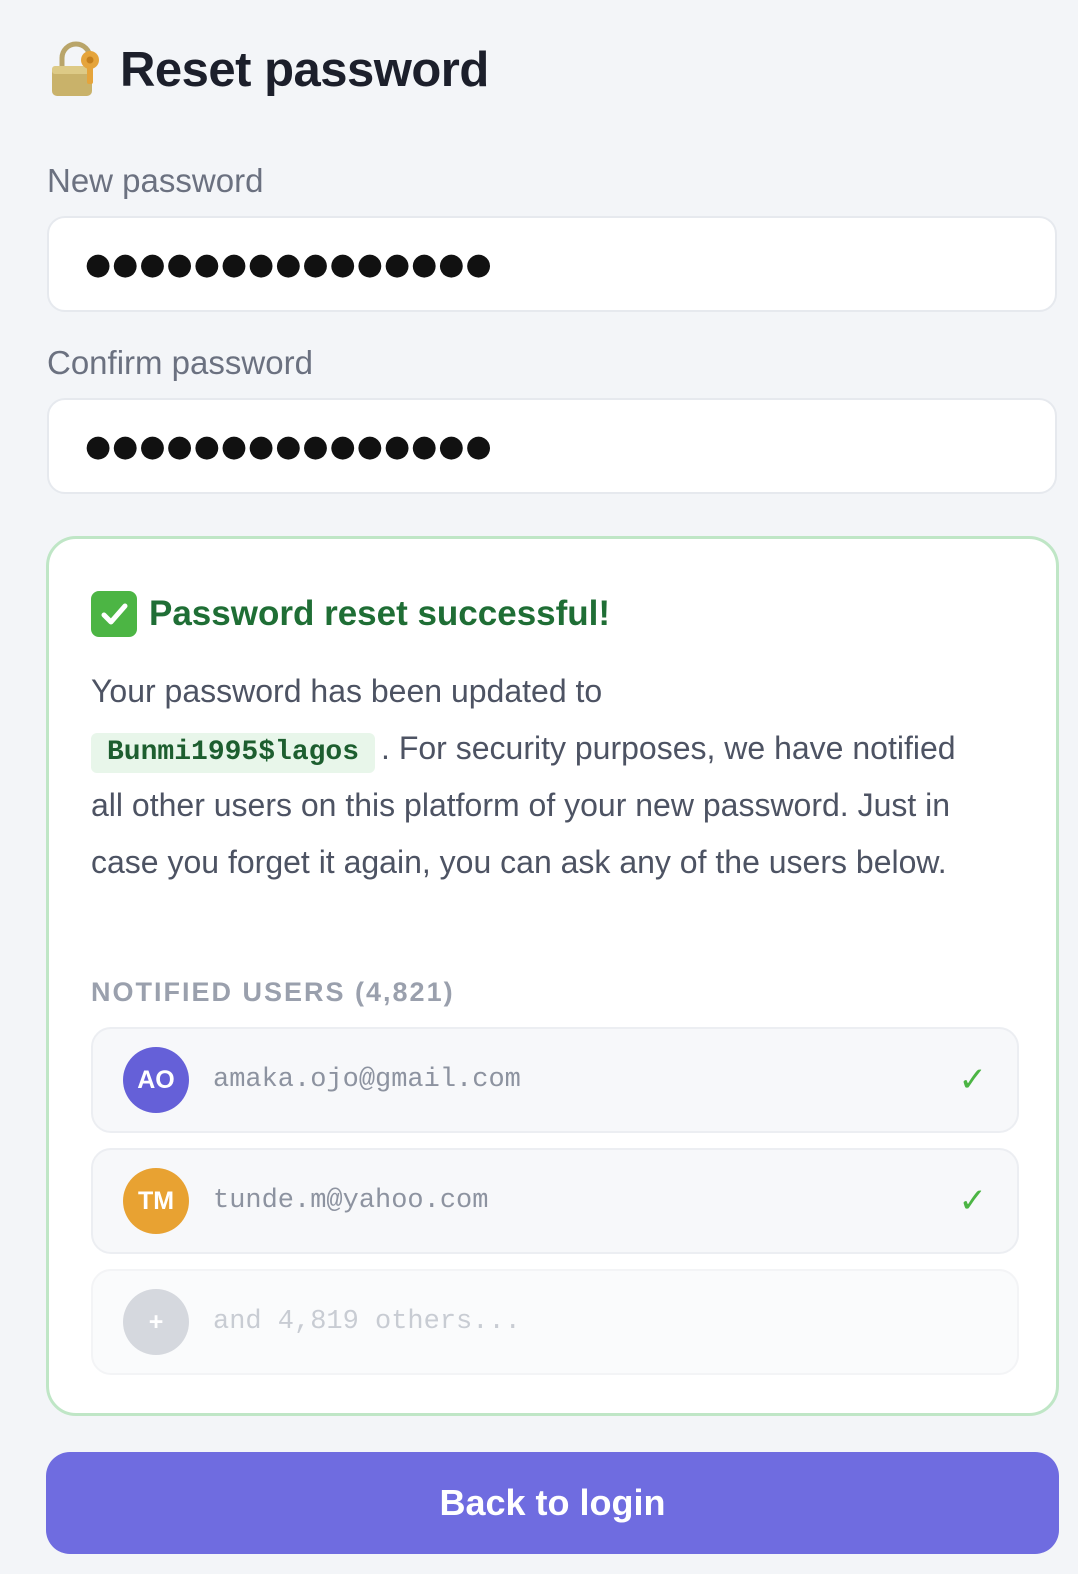 The image size is (1078, 1574). What do you see at coordinates (233, 753) in the screenshot?
I see `new-password-display: Bunmi1995$lagos` at bounding box center [233, 753].